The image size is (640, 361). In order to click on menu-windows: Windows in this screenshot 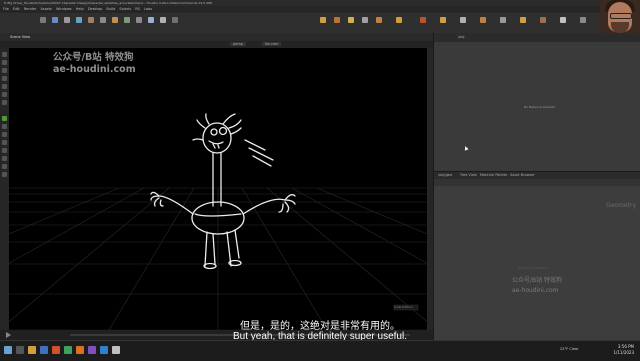, I will do `click(64, 9)`.